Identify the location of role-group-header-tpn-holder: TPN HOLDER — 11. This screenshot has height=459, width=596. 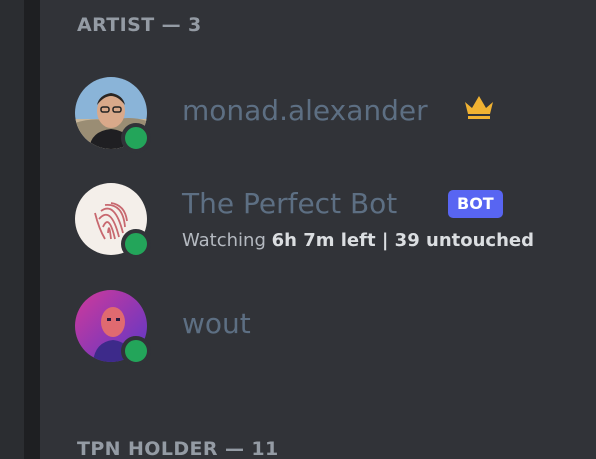
(178, 448).